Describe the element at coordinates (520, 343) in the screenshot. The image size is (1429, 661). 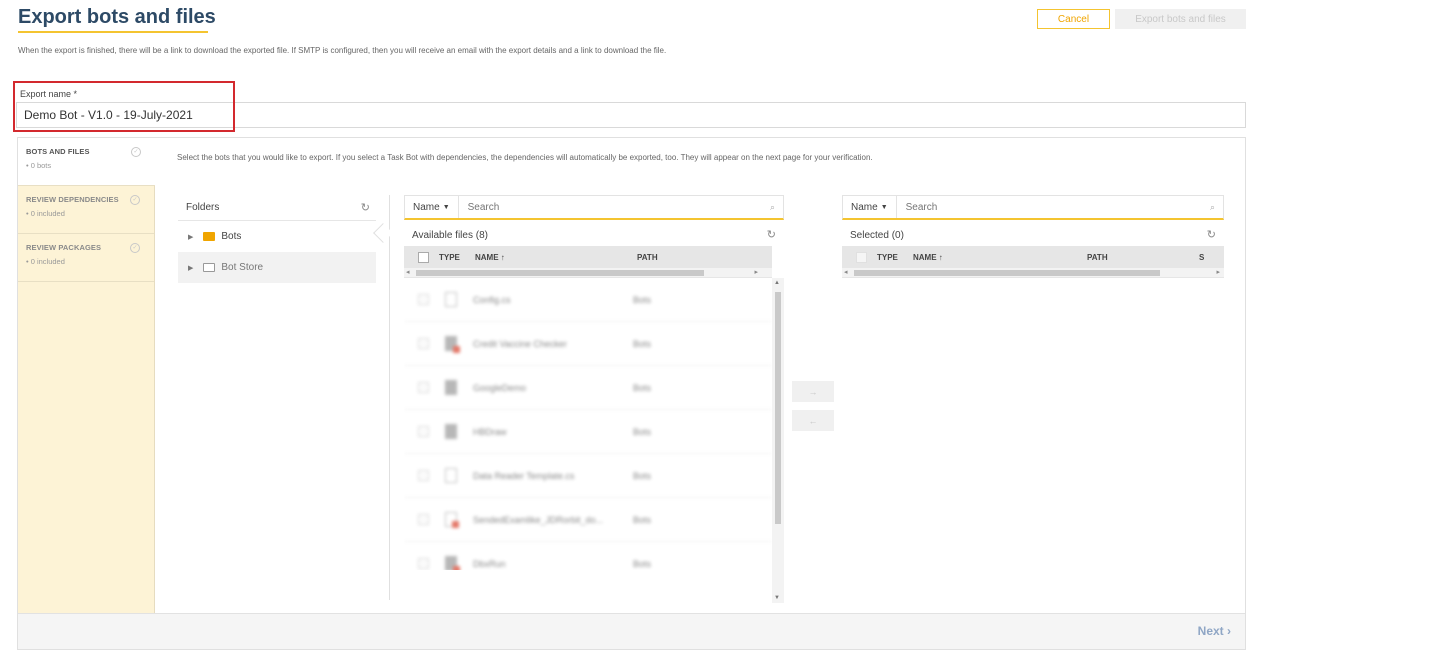
I see `file-name: Credit Vaccine Checker` at that location.